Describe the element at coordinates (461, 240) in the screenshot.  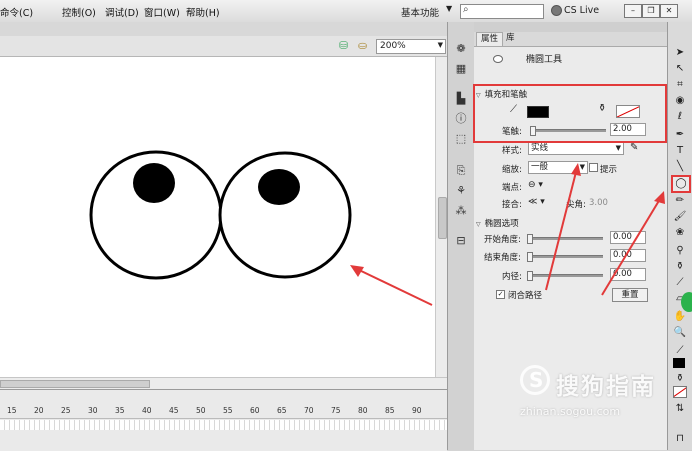
I see `history-icon: ⊟` at that location.